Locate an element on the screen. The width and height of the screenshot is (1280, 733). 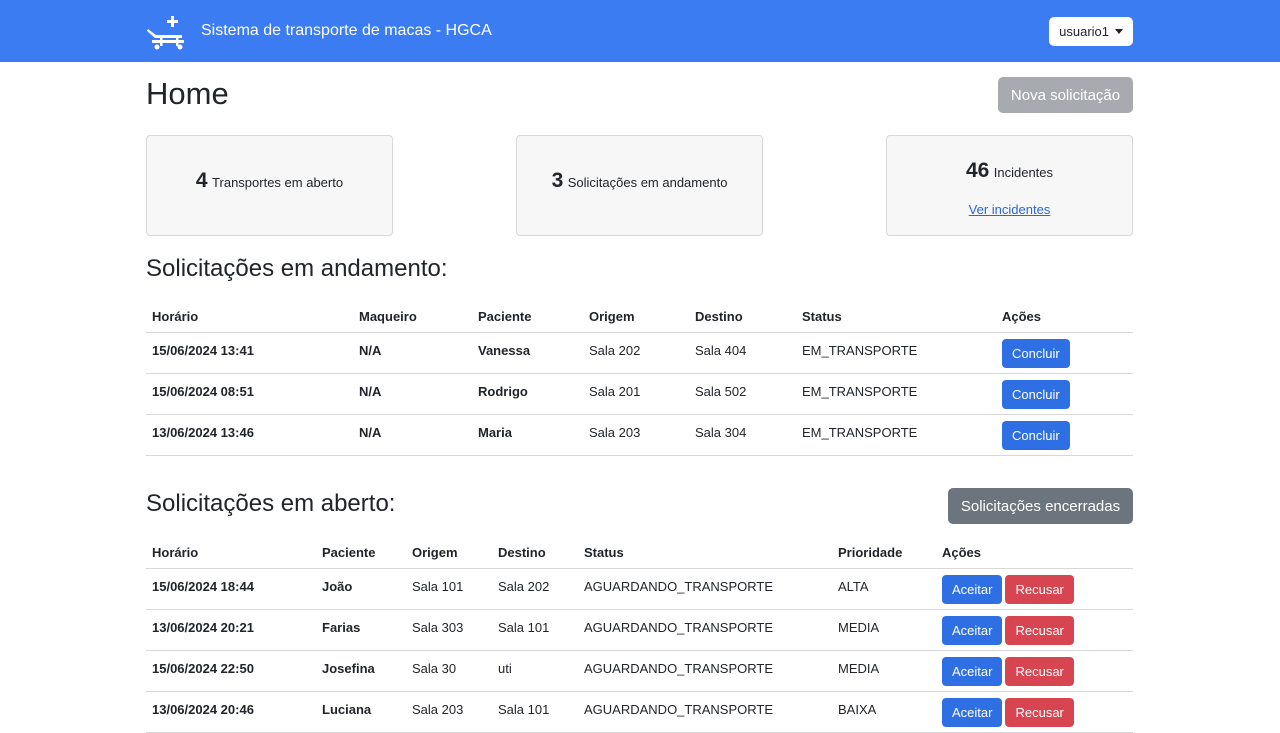
ongoing-section-title: Solicitações em andamento: is located at coordinates (297, 268).